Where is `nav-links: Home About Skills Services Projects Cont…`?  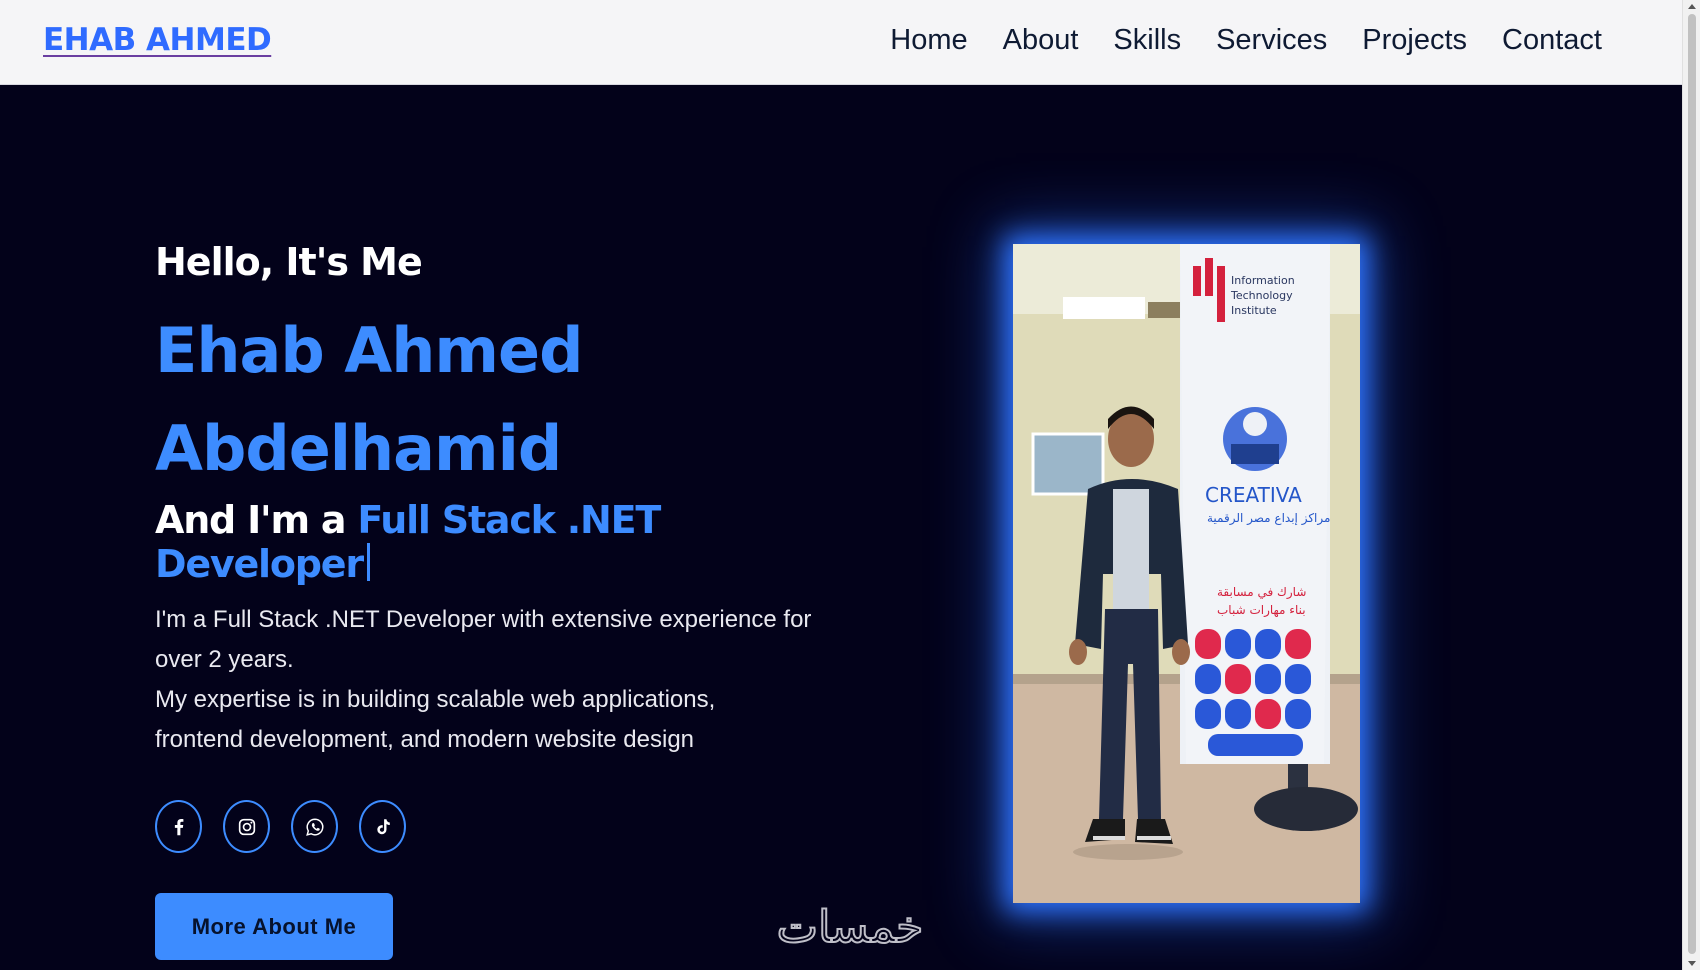
nav-links: Home About Skills Services Projects Cont… is located at coordinates (1246, 40).